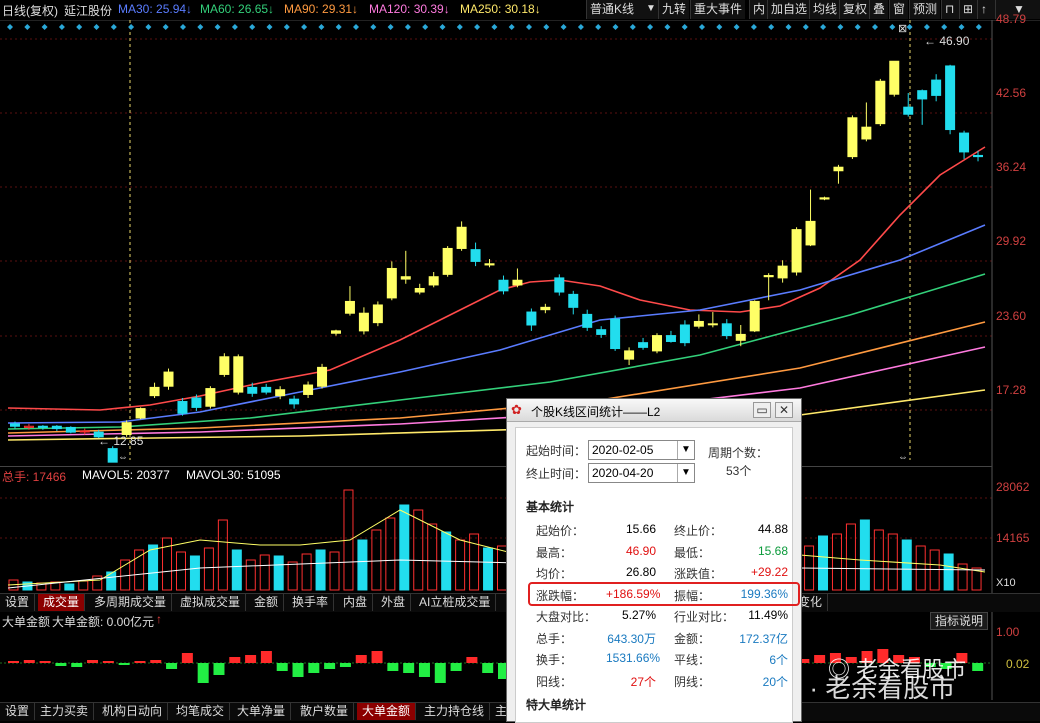 The width and height of the screenshot is (1040, 723). Describe the element at coordinates (950, 9) in the screenshot. I see `lock-icon: ⊓` at that location.